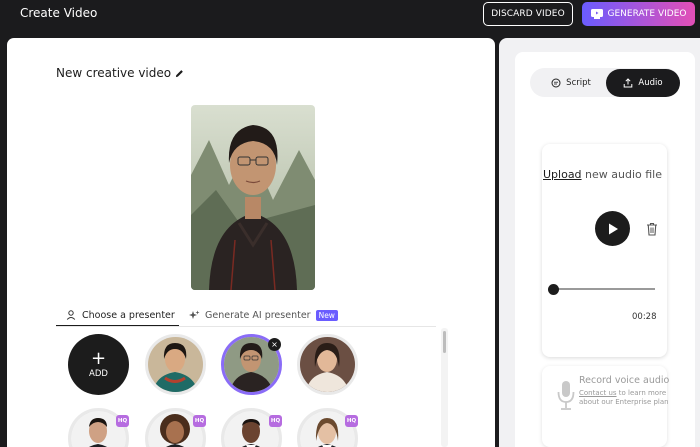 This screenshot has width=700, height=447. What do you see at coordinates (528, 14) in the screenshot?
I see `discard-video-button: DISCARD VIDEO` at bounding box center [528, 14].